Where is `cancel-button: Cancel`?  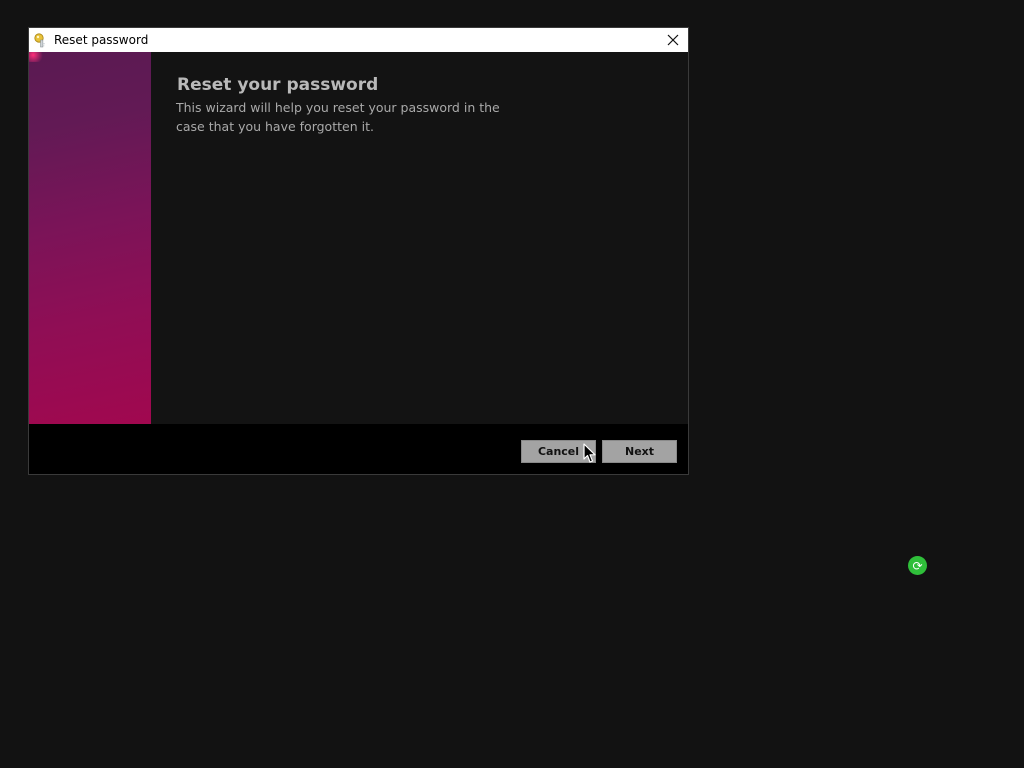 cancel-button: Cancel is located at coordinates (558, 451).